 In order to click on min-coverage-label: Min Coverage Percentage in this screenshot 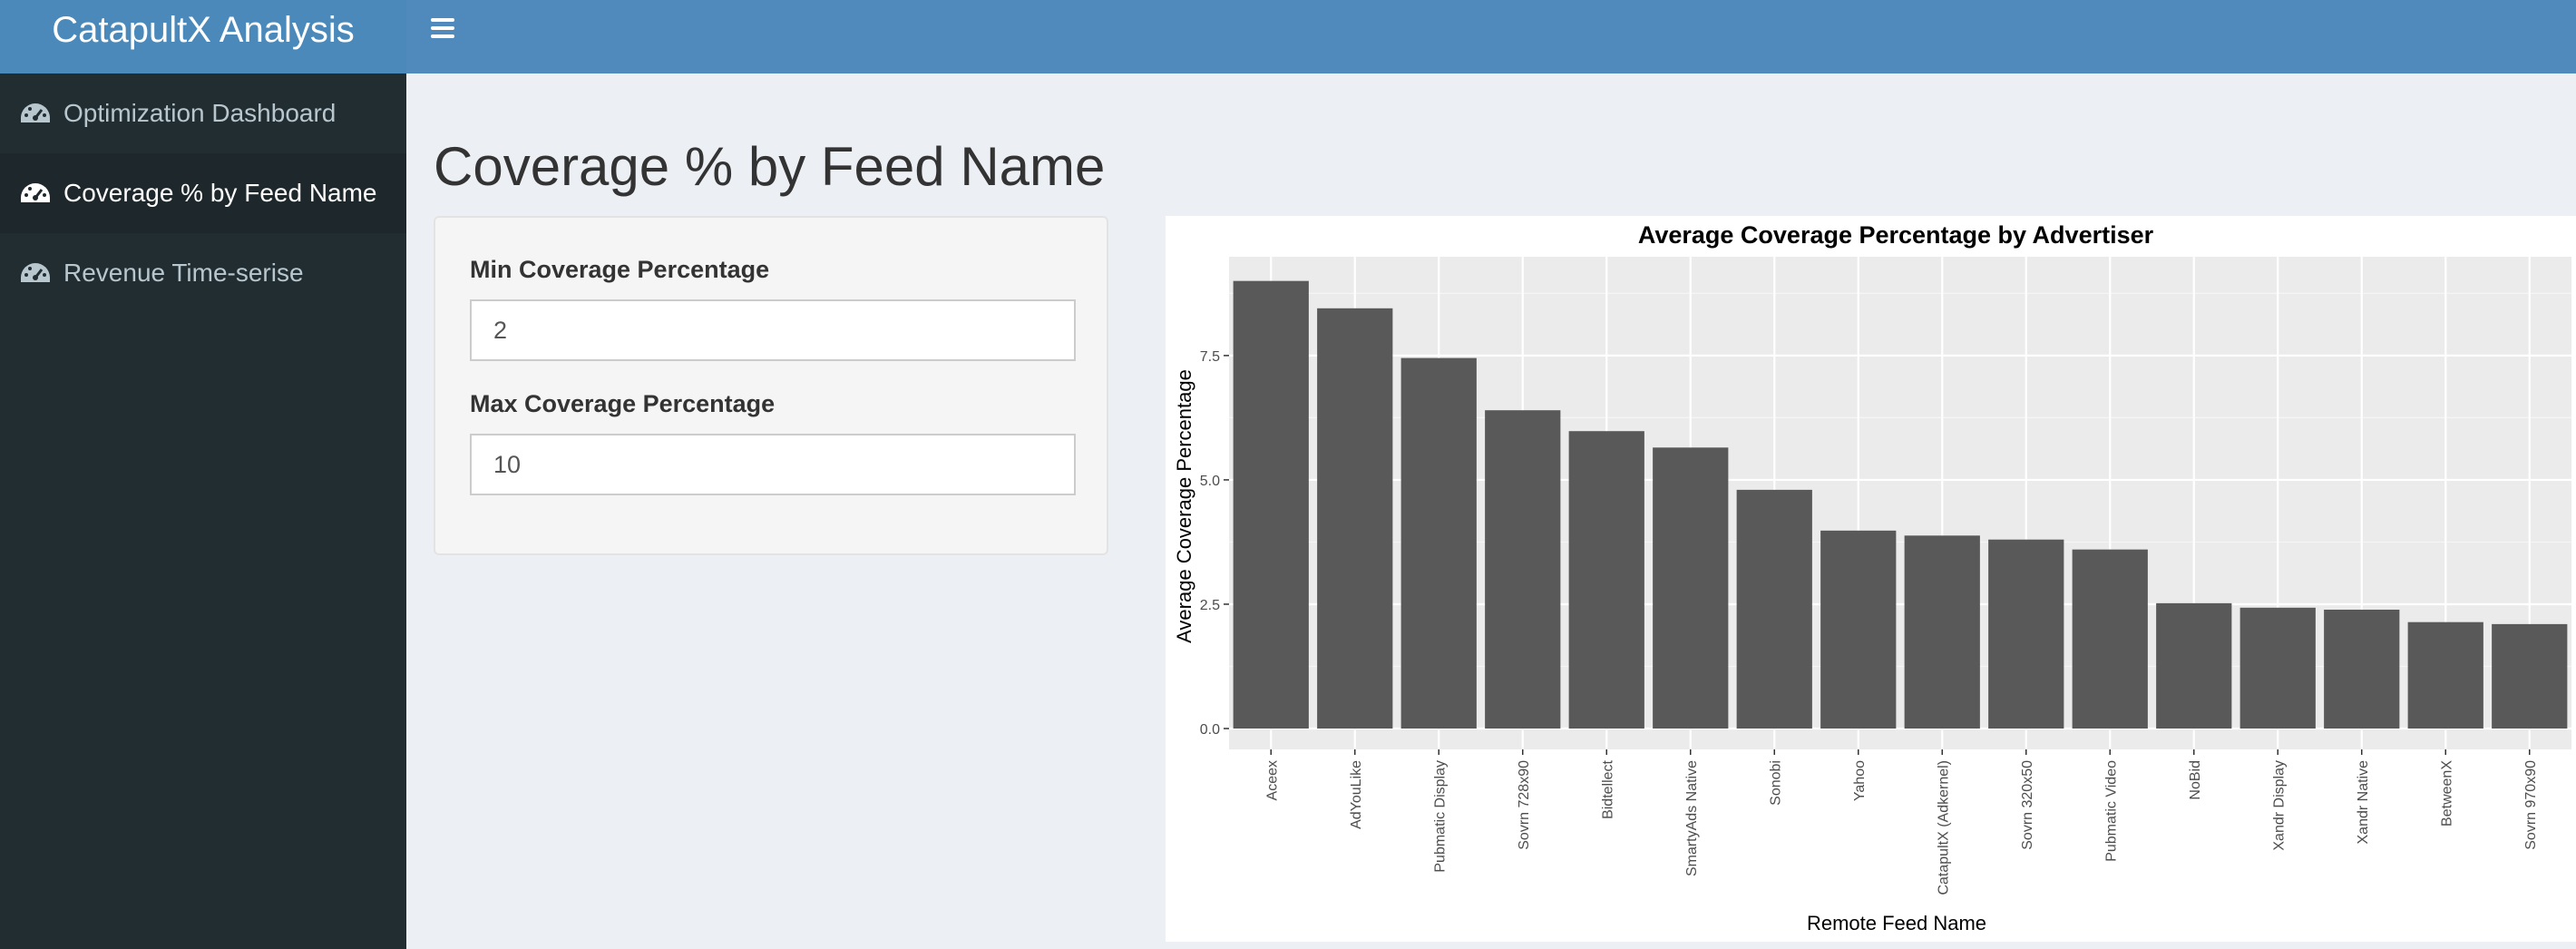, I will do `click(620, 269)`.